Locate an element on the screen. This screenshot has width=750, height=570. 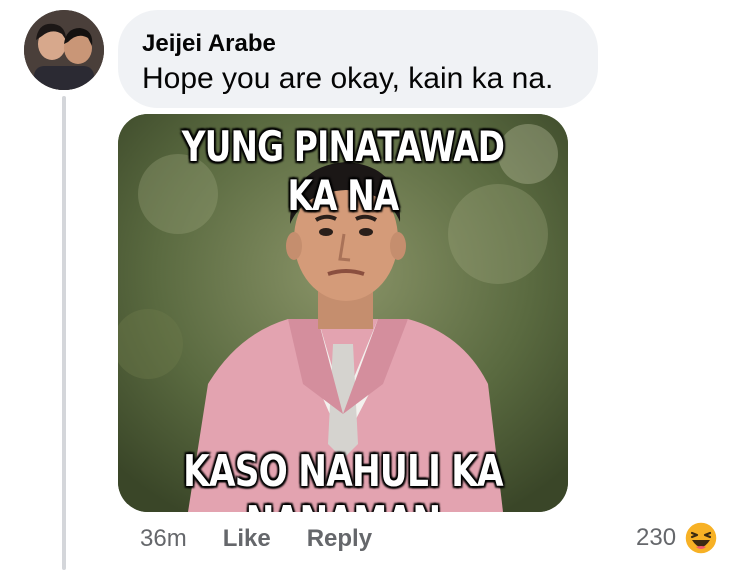
reaction-count: 230 is located at coordinates (656, 537).